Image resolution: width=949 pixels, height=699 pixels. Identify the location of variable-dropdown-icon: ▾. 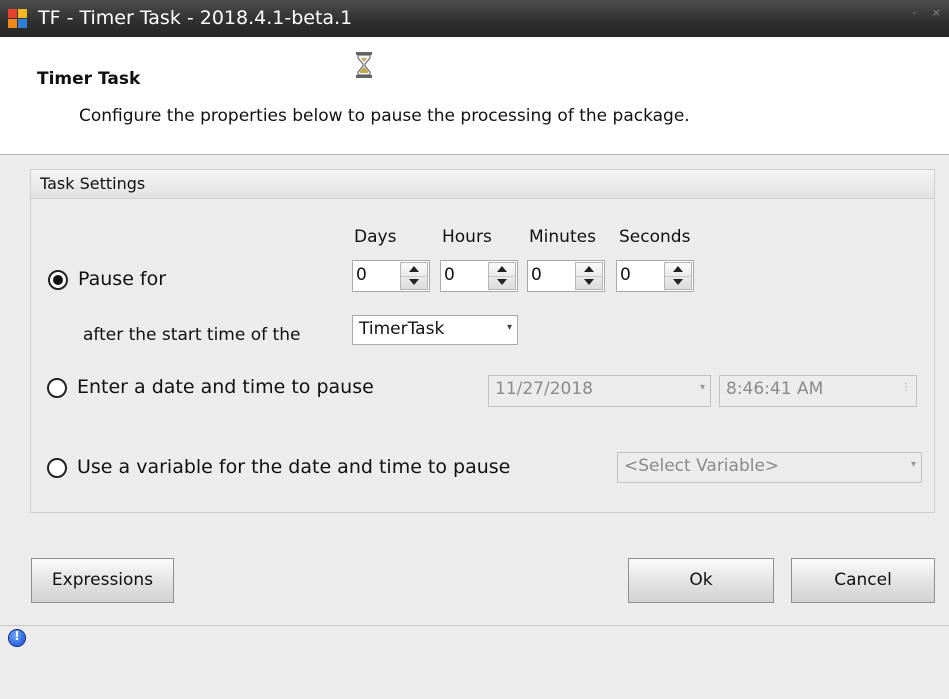
(913, 464).